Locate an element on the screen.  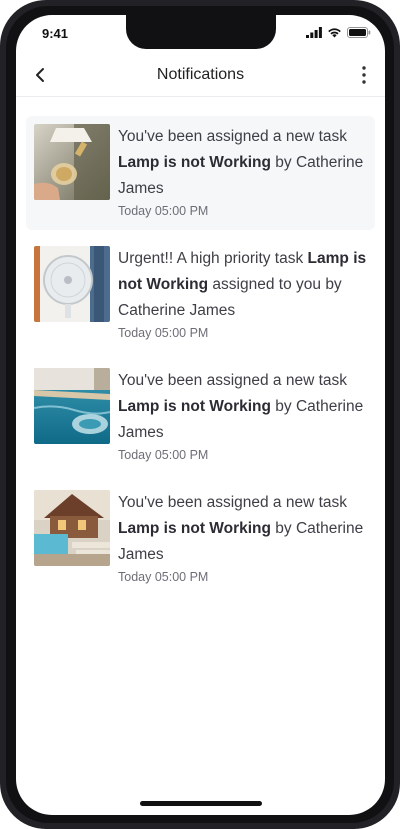
message-prefix: Urgent!! A high priority task is located at coordinates (213, 258).